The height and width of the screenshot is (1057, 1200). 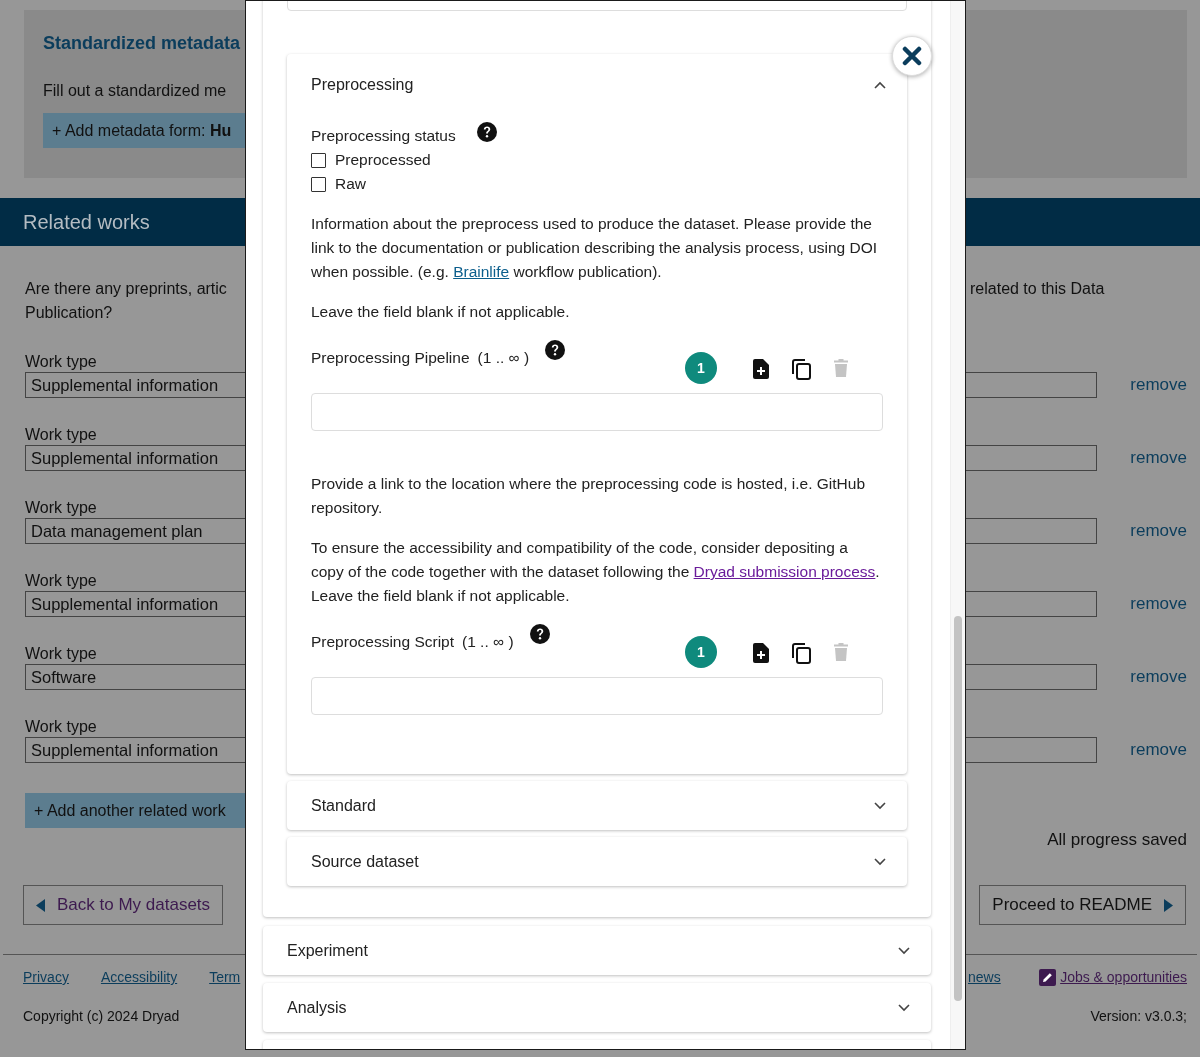 What do you see at coordinates (126, 289) in the screenshot?
I see `question-text: Are there any preprints, artic` at bounding box center [126, 289].